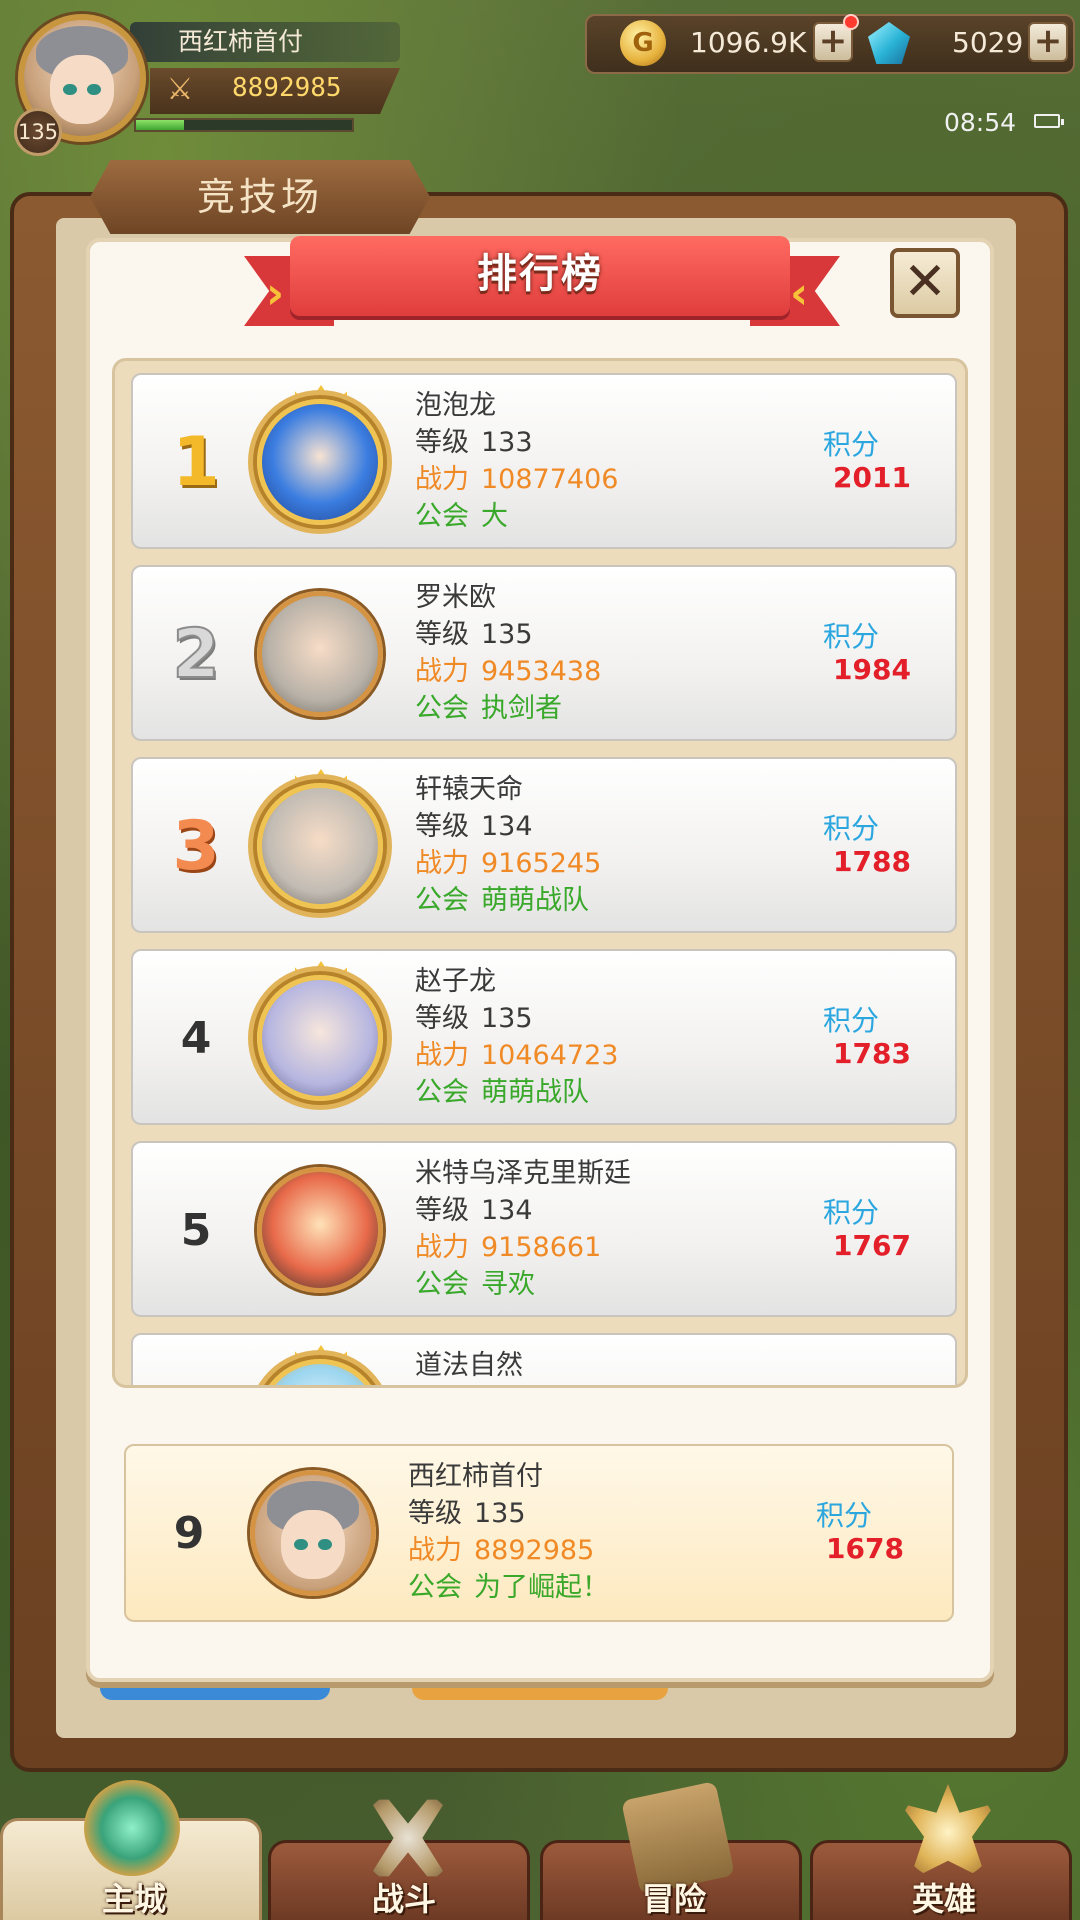  Describe the element at coordinates (550, 479) in the screenshot. I see `player-power: 10877406` at that location.